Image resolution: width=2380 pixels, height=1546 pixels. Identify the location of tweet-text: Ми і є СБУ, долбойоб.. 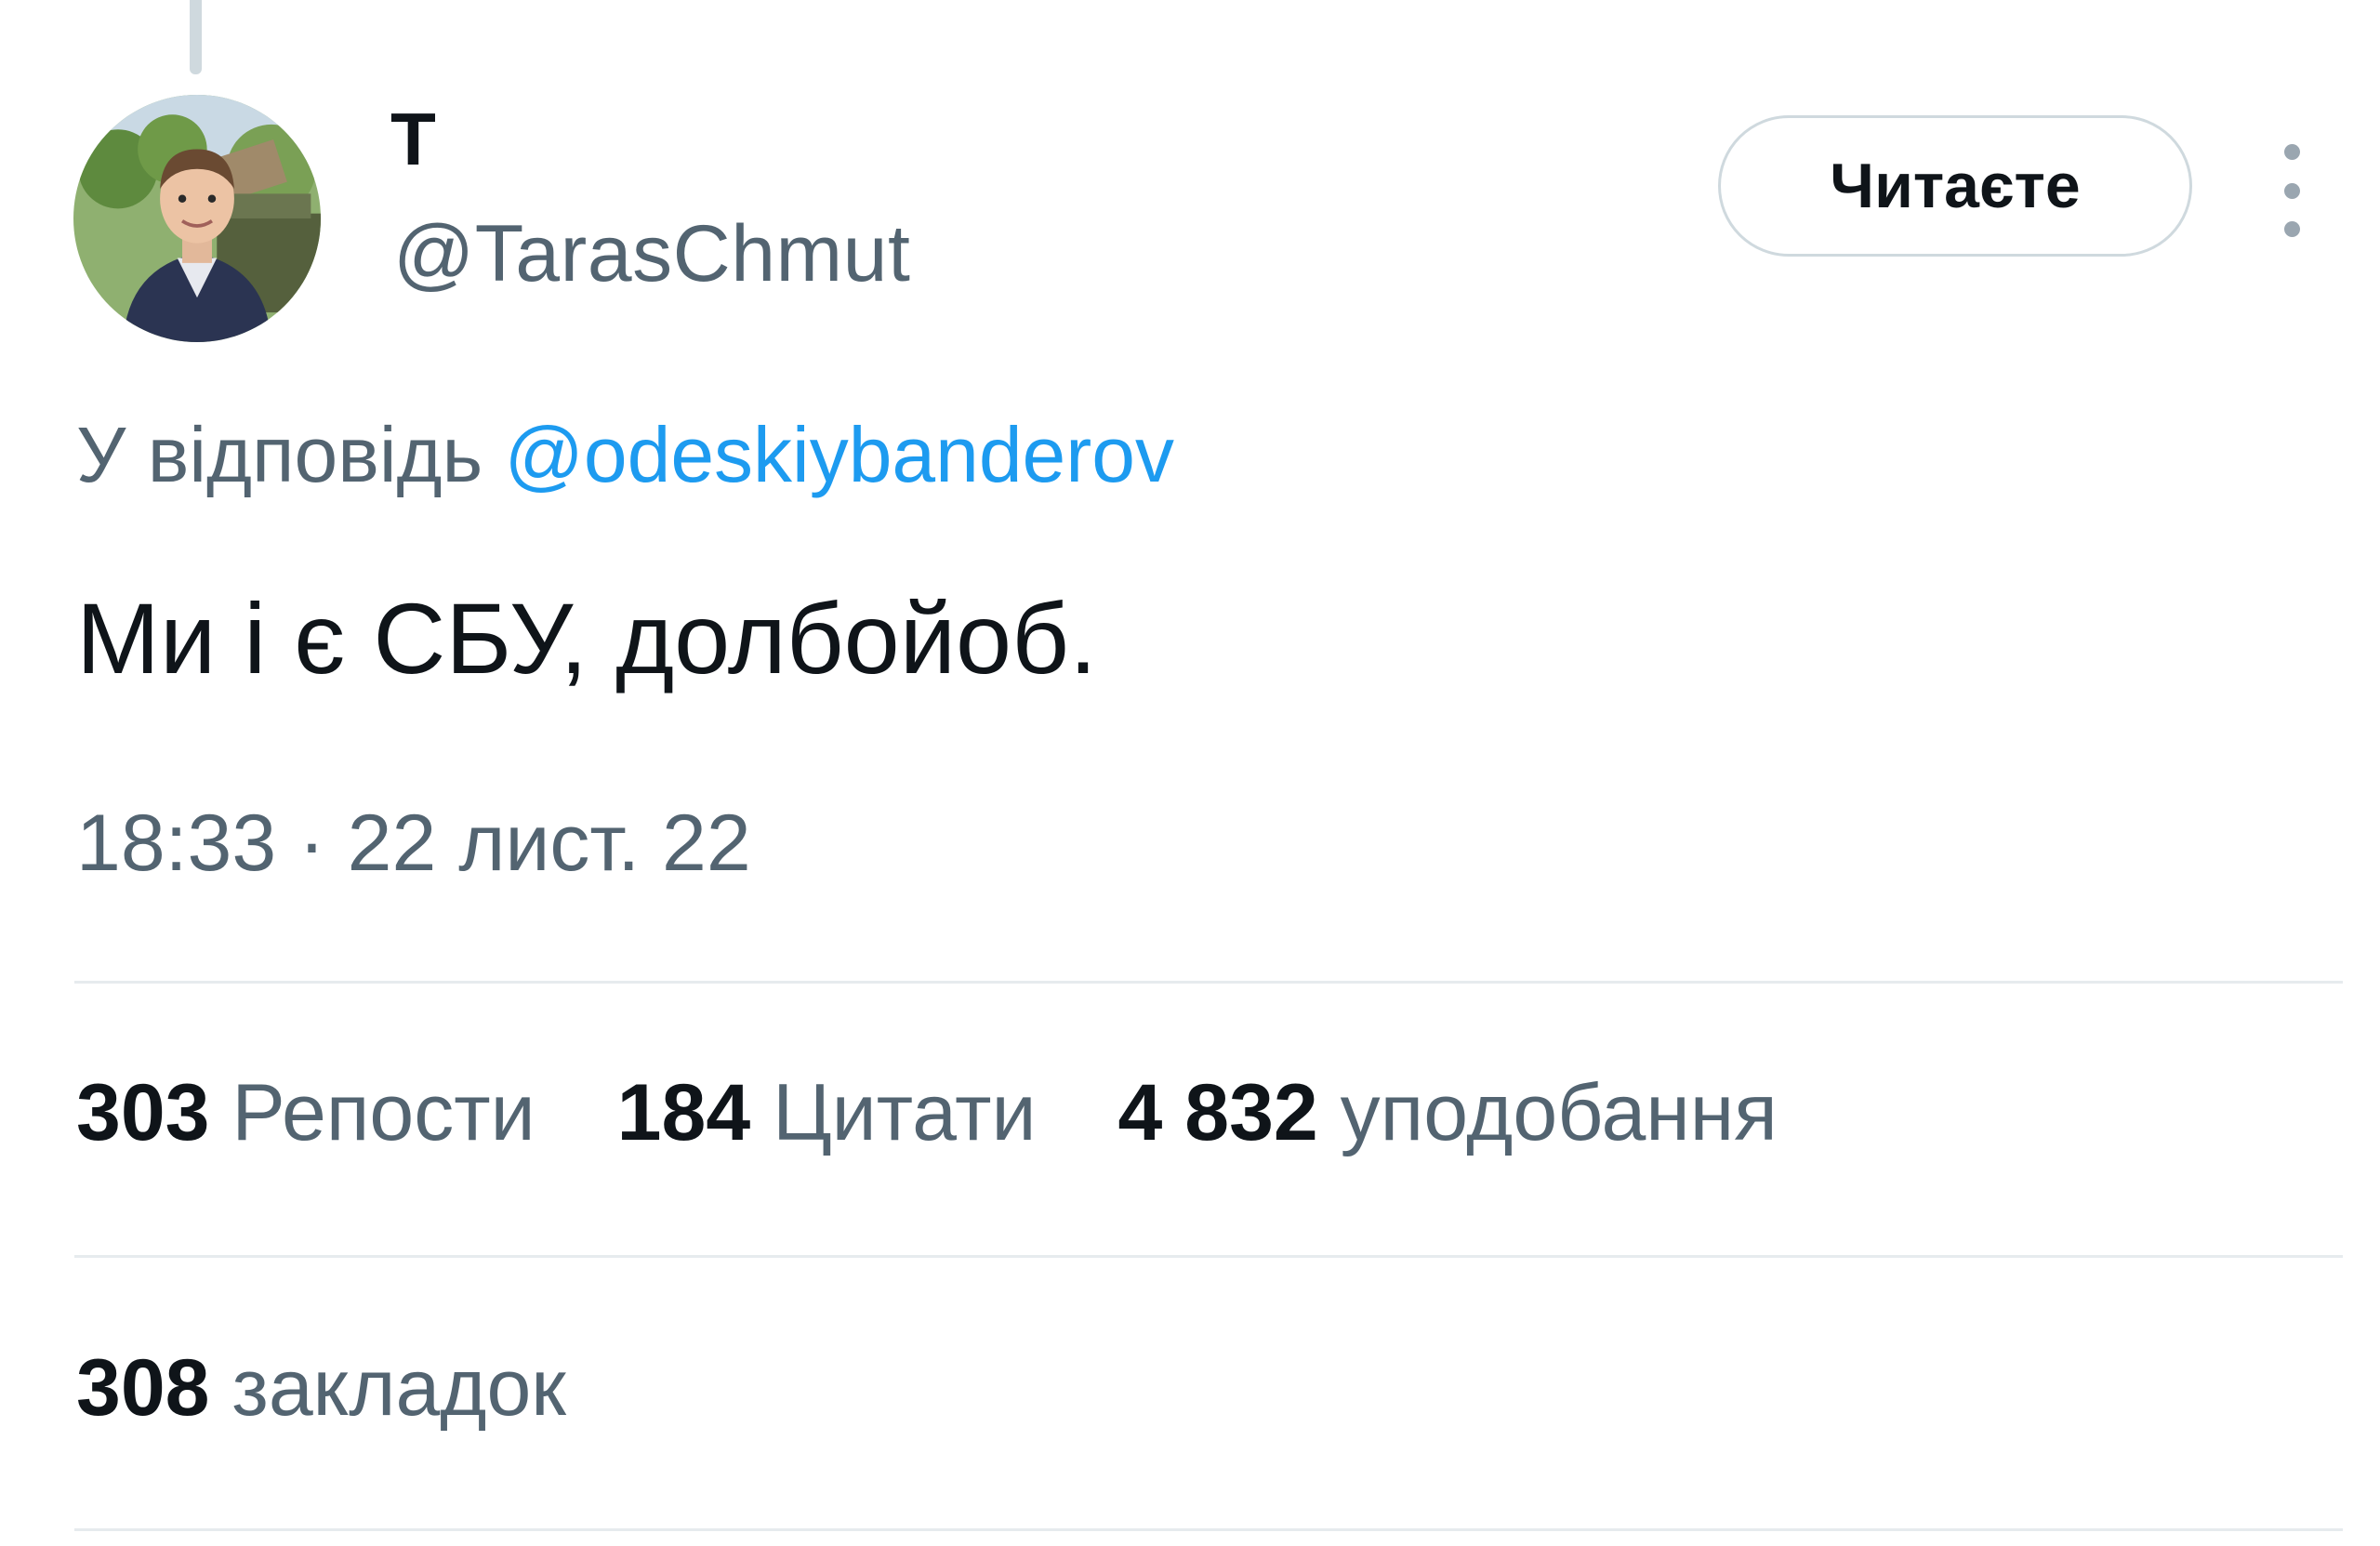
(586, 638).